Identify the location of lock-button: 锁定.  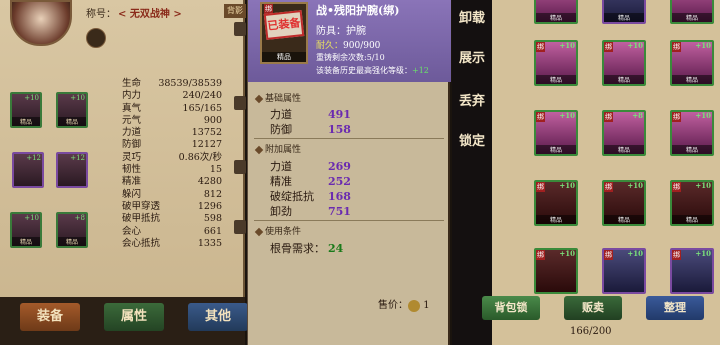
(472, 142).